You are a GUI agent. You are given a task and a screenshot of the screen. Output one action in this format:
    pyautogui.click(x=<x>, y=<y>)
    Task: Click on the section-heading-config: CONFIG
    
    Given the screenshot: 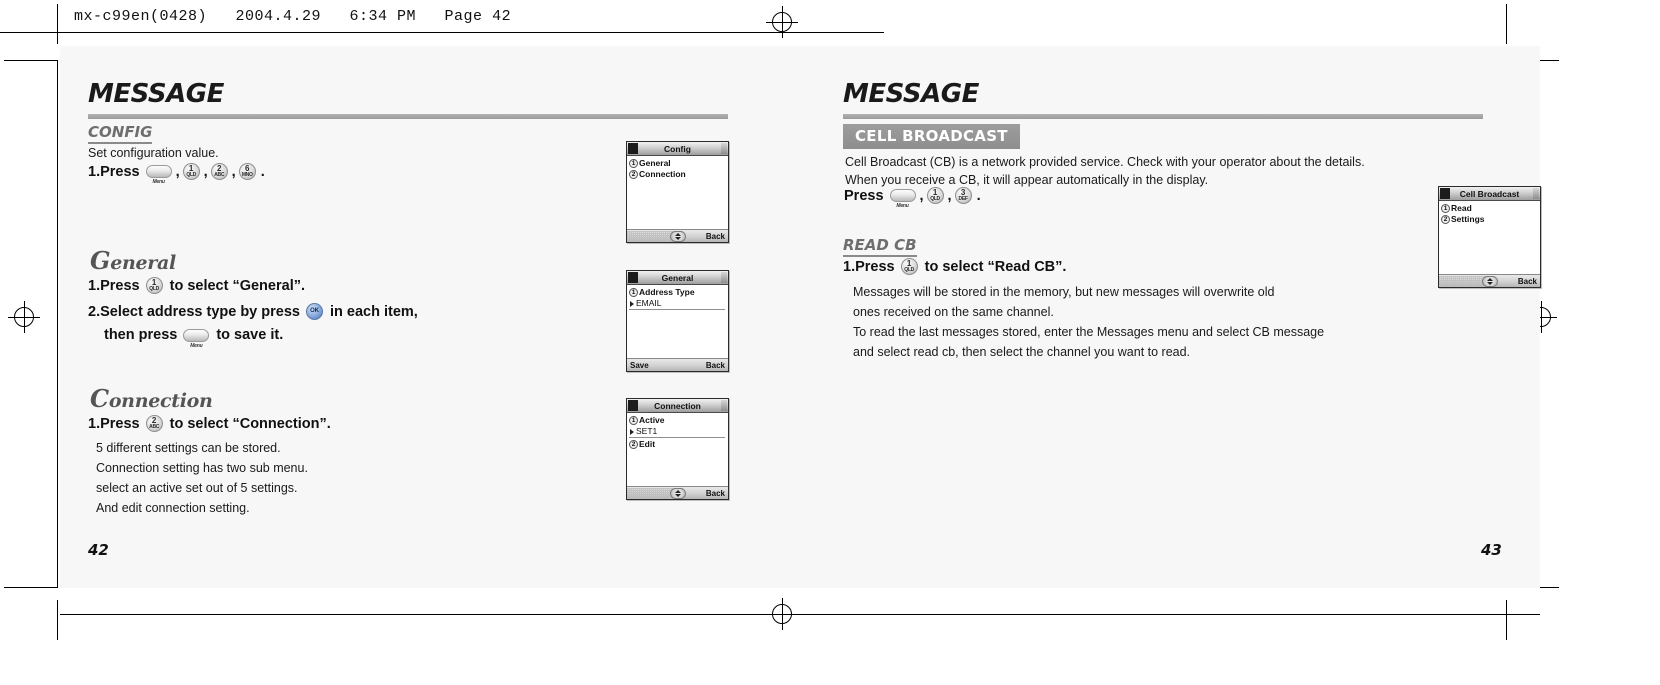 What is the action you would take?
    pyautogui.click(x=120, y=133)
    